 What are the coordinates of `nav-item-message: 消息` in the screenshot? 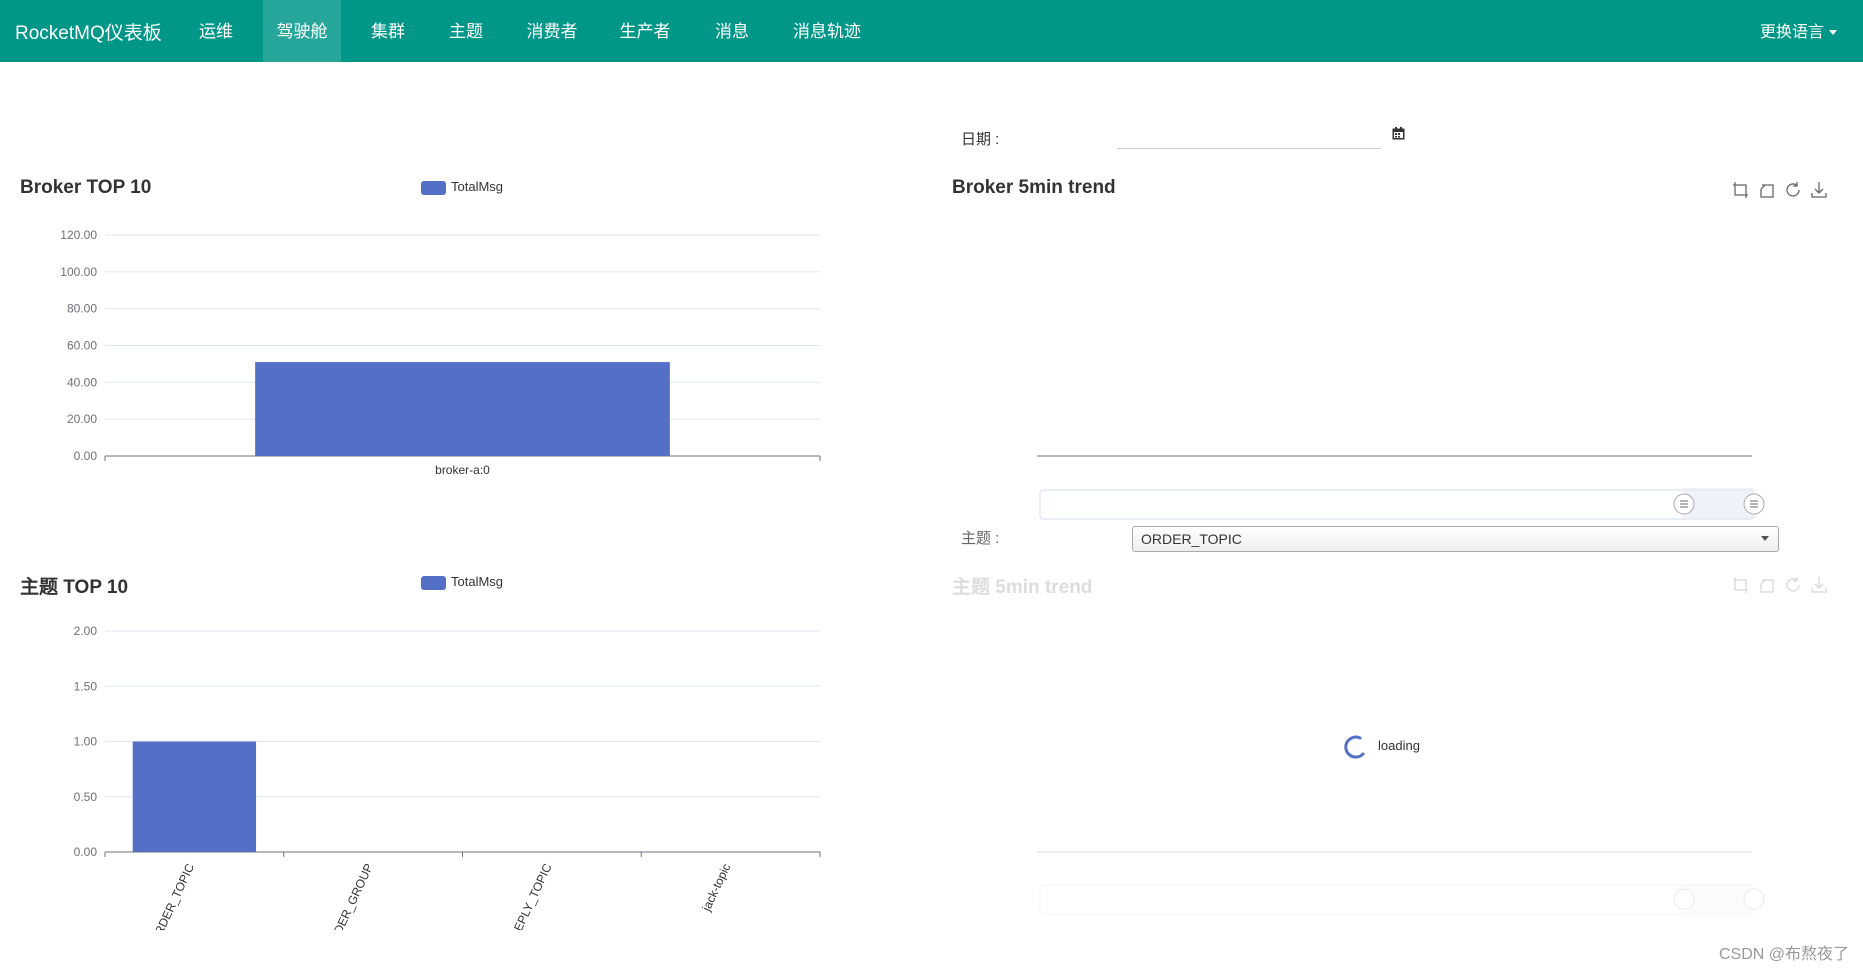 It's located at (732, 31).